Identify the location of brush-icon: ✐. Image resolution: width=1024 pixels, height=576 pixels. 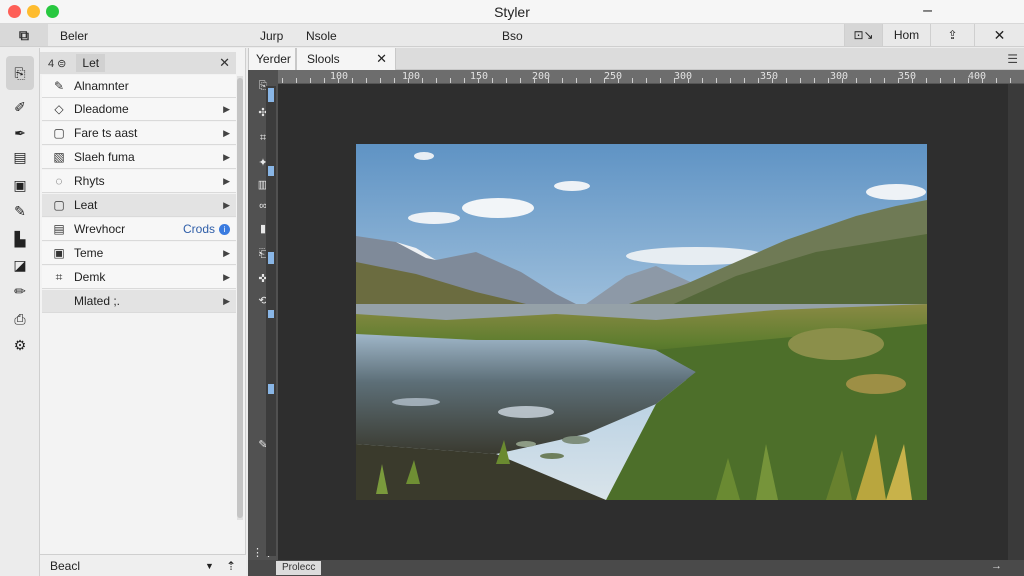
(20, 107).